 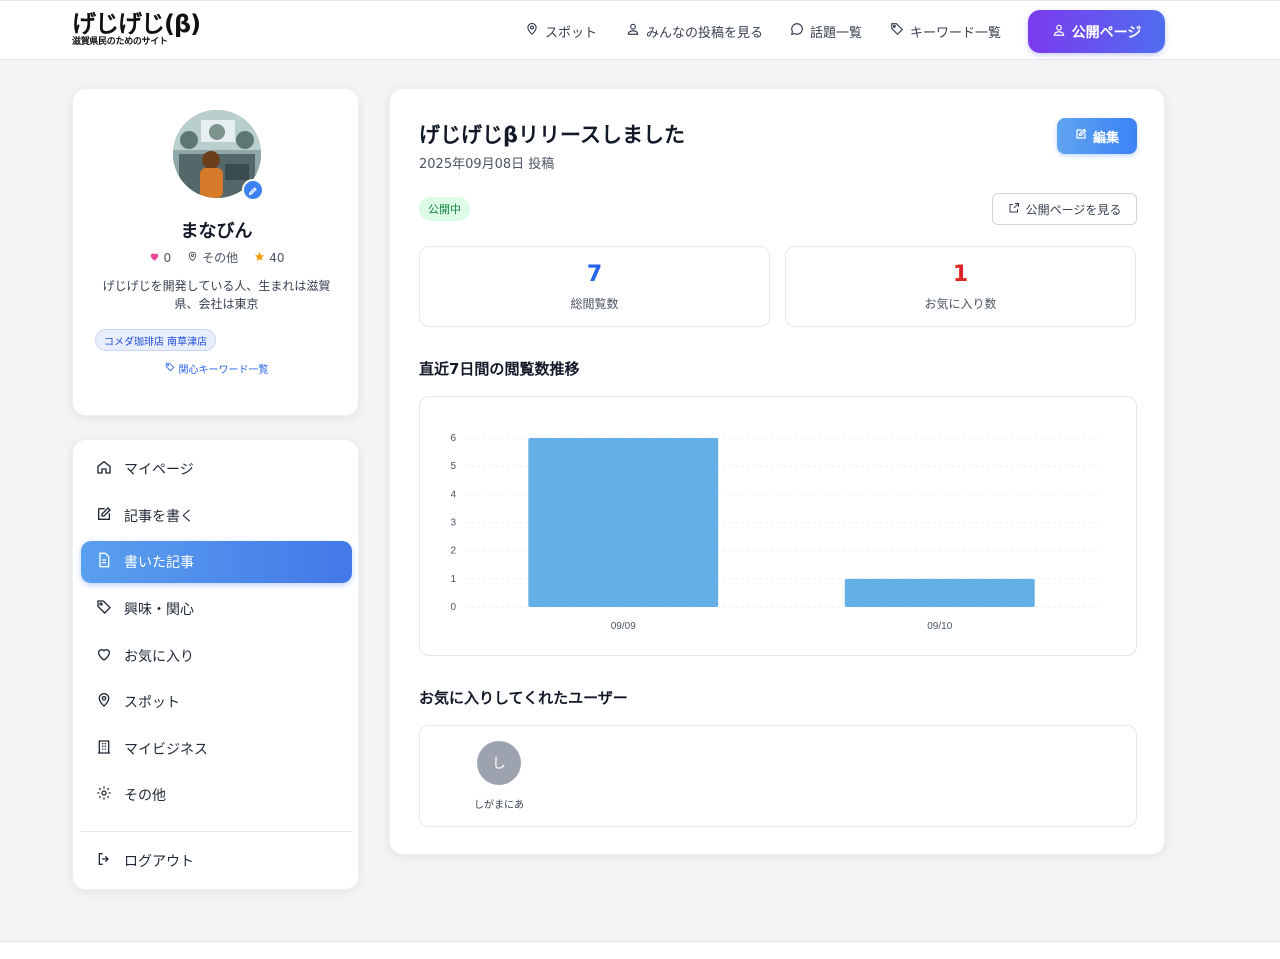 I want to click on views-chart-svg: 0 1 2 3 4 5 6 09/09 09/10, so click(x=774, y=532).